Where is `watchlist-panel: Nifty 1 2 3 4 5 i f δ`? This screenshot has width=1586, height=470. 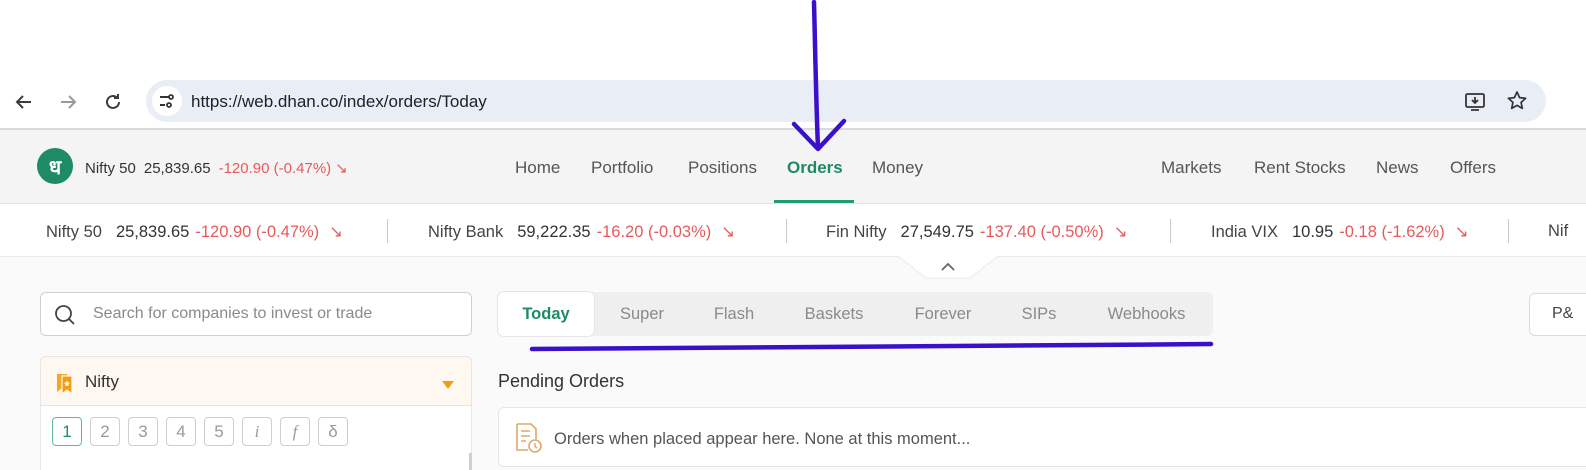 watchlist-panel: Nifty 1 2 3 4 5 i f δ is located at coordinates (256, 413).